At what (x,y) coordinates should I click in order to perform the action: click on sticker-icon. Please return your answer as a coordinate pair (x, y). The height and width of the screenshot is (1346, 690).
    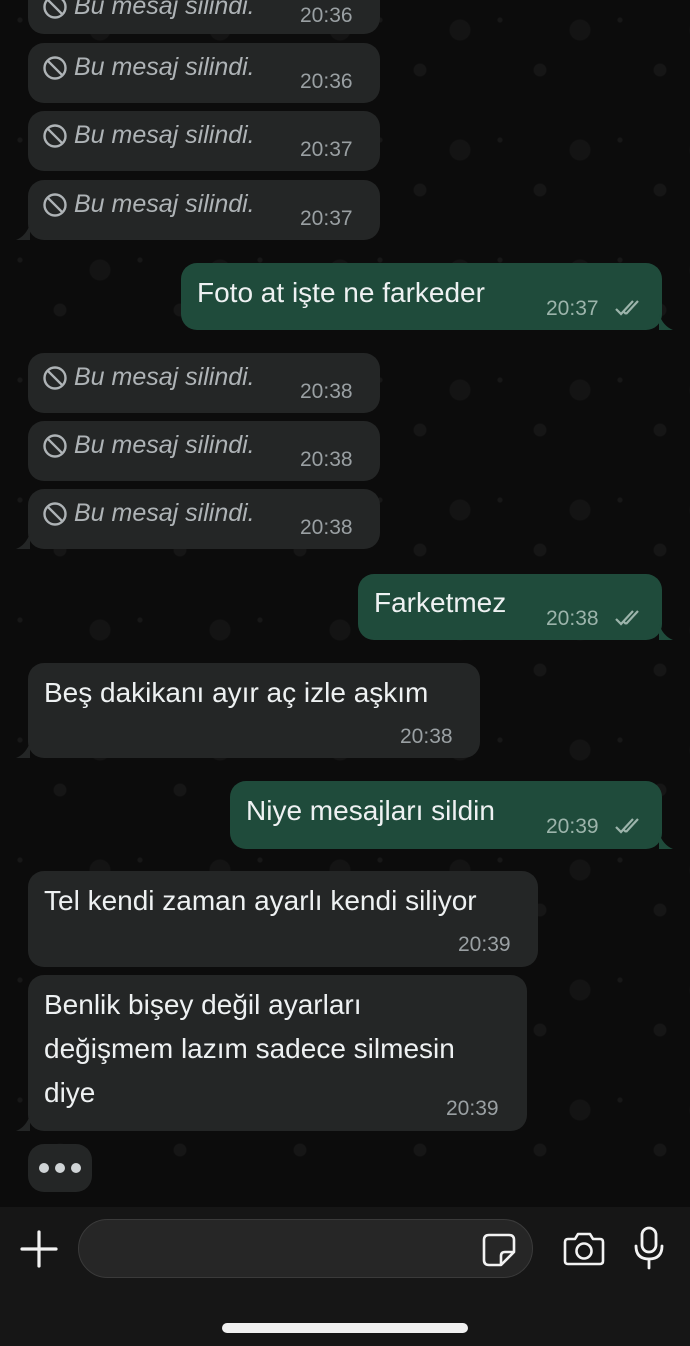
    Looking at the image, I should click on (499, 1250).